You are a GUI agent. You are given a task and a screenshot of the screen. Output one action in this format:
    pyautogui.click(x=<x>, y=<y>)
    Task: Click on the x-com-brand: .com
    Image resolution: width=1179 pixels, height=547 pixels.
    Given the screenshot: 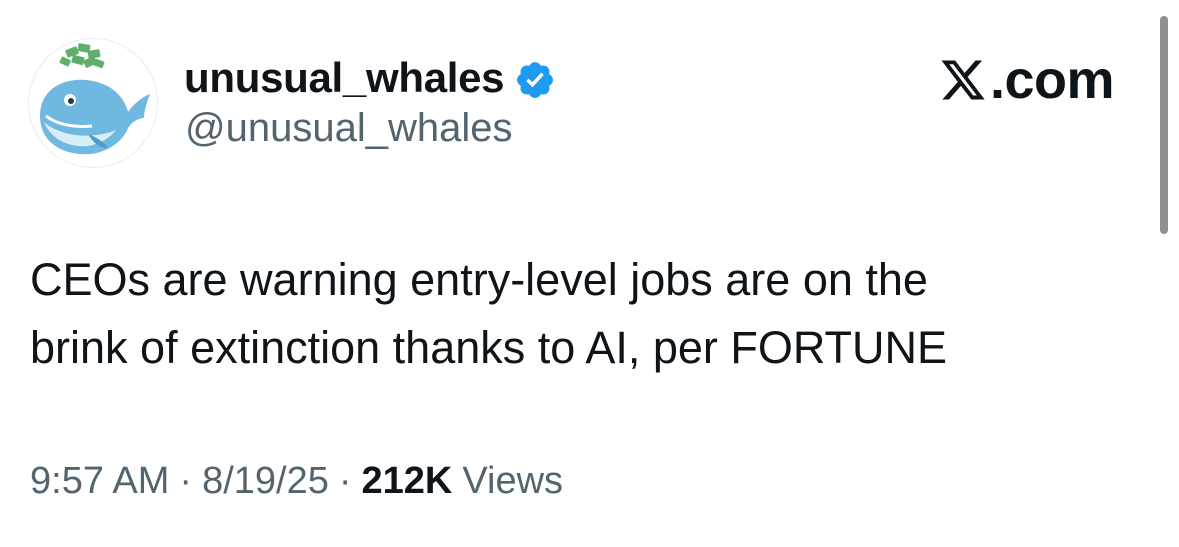 What is the action you would take?
    pyautogui.click(x=1026, y=80)
    